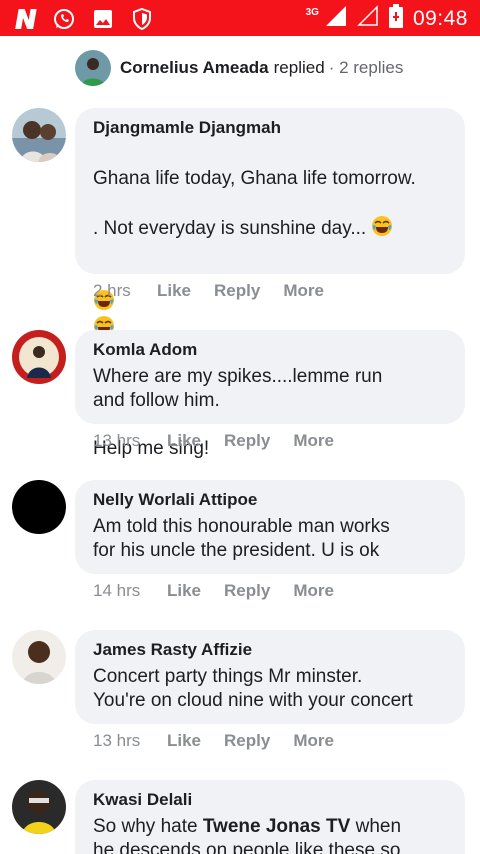  I want to click on comment-time: 14 hrs, so click(130, 591).